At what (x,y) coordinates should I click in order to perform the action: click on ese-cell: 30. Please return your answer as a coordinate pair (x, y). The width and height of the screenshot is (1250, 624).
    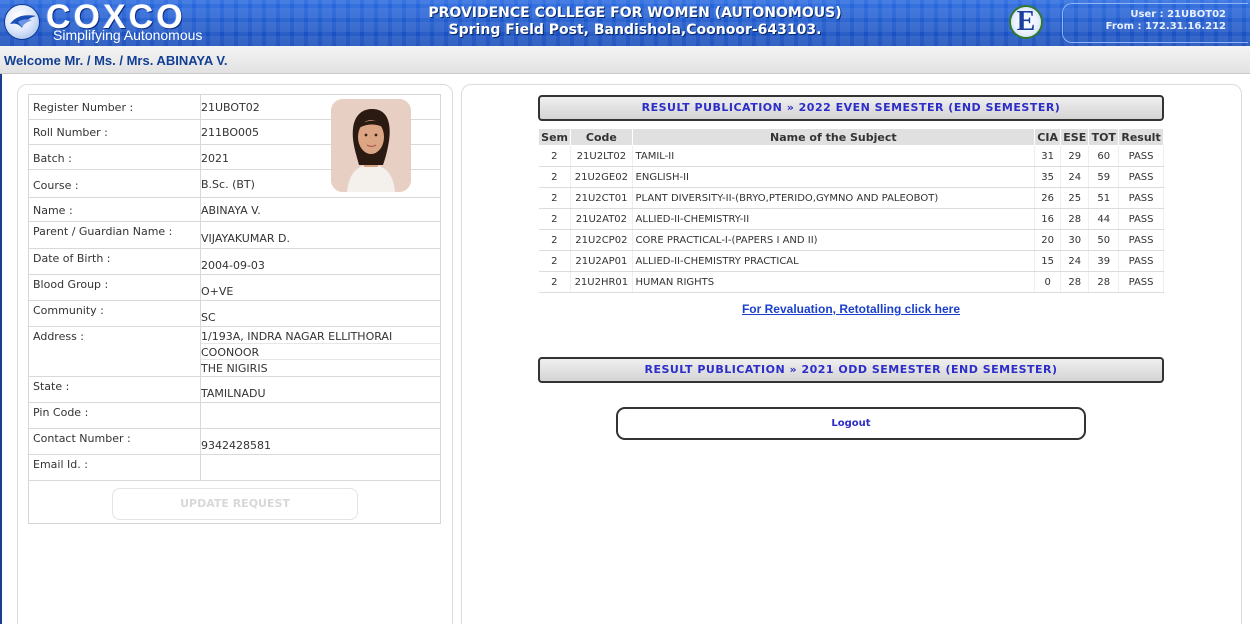
    Looking at the image, I should click on (1075, 240).